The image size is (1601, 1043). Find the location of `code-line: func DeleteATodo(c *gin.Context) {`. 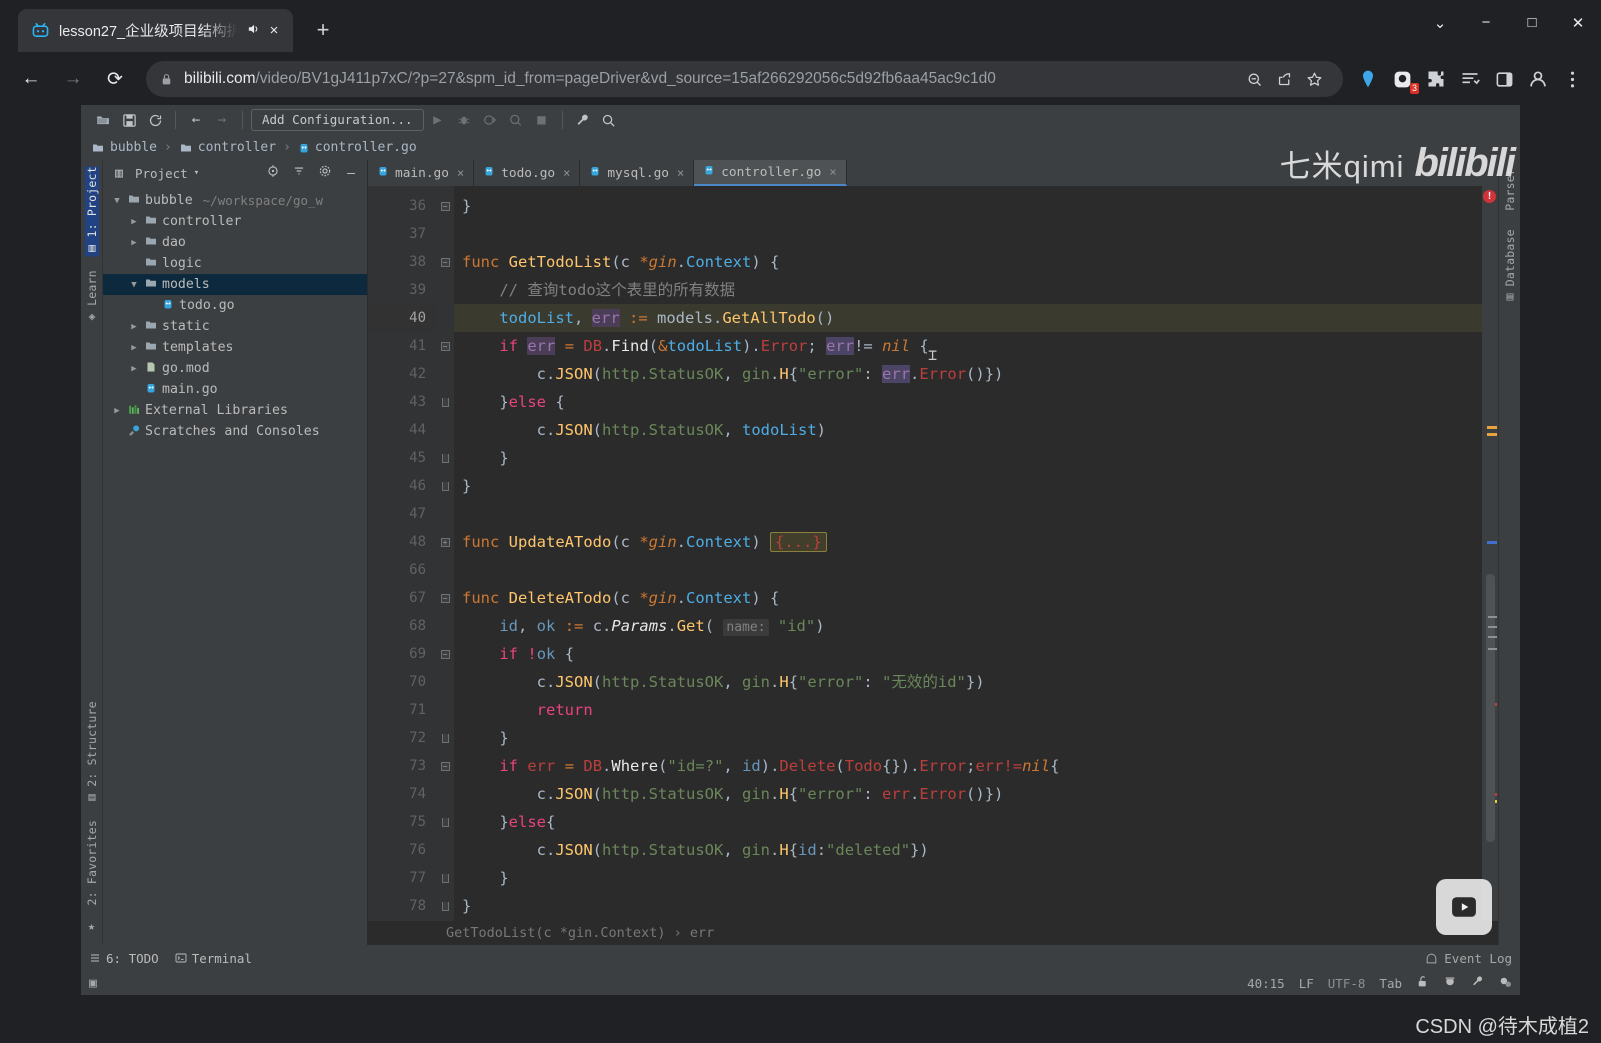

code-line: func DeleteATodo(c *gin.Context) { is located at coordinates (968, 598).